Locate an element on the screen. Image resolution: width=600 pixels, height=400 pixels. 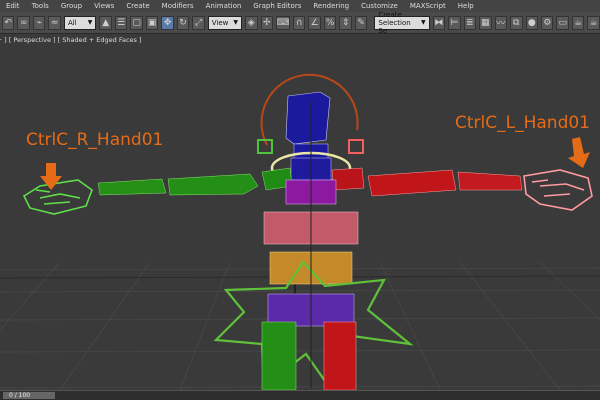
l-thigh-bone is located at coordinates (340, 355).